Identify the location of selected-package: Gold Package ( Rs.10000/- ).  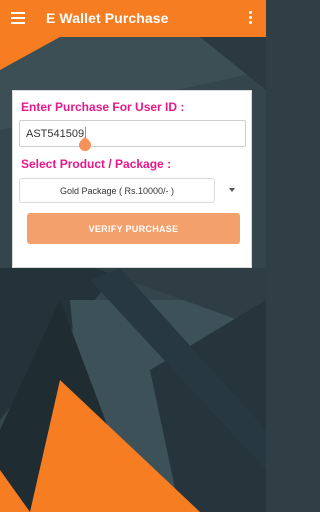
(117, 190).